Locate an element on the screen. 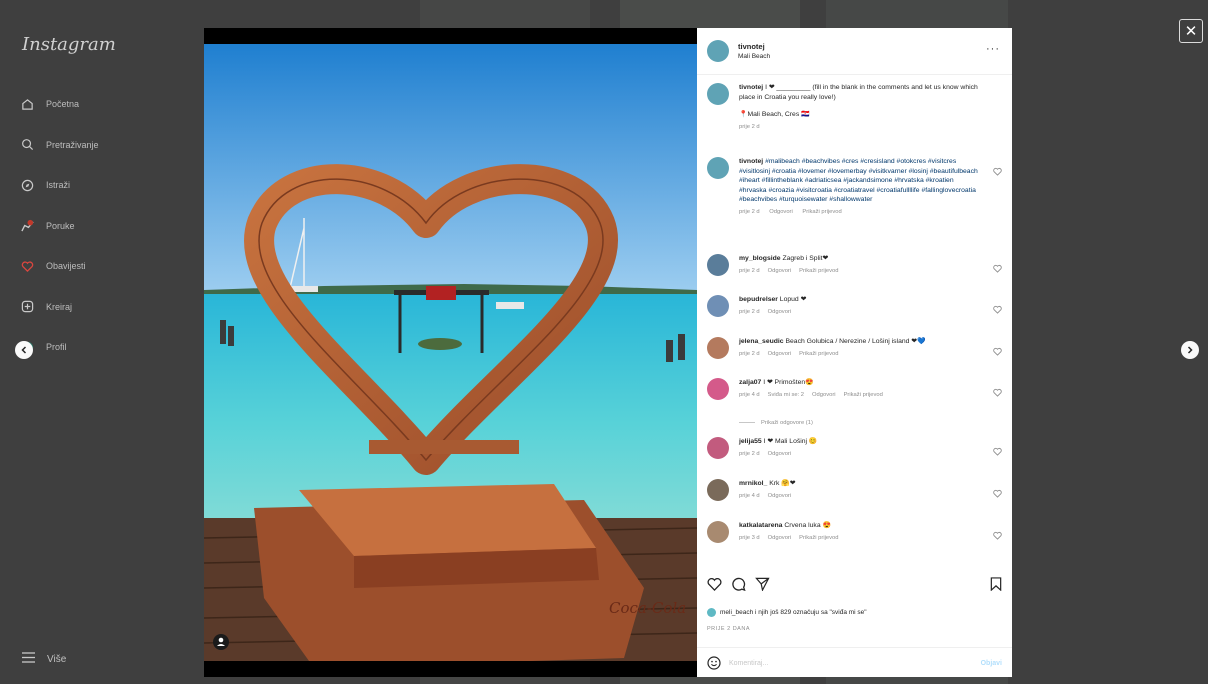 The image size is (1208, 684). next-post-button is located at coordinates (1190, 350).